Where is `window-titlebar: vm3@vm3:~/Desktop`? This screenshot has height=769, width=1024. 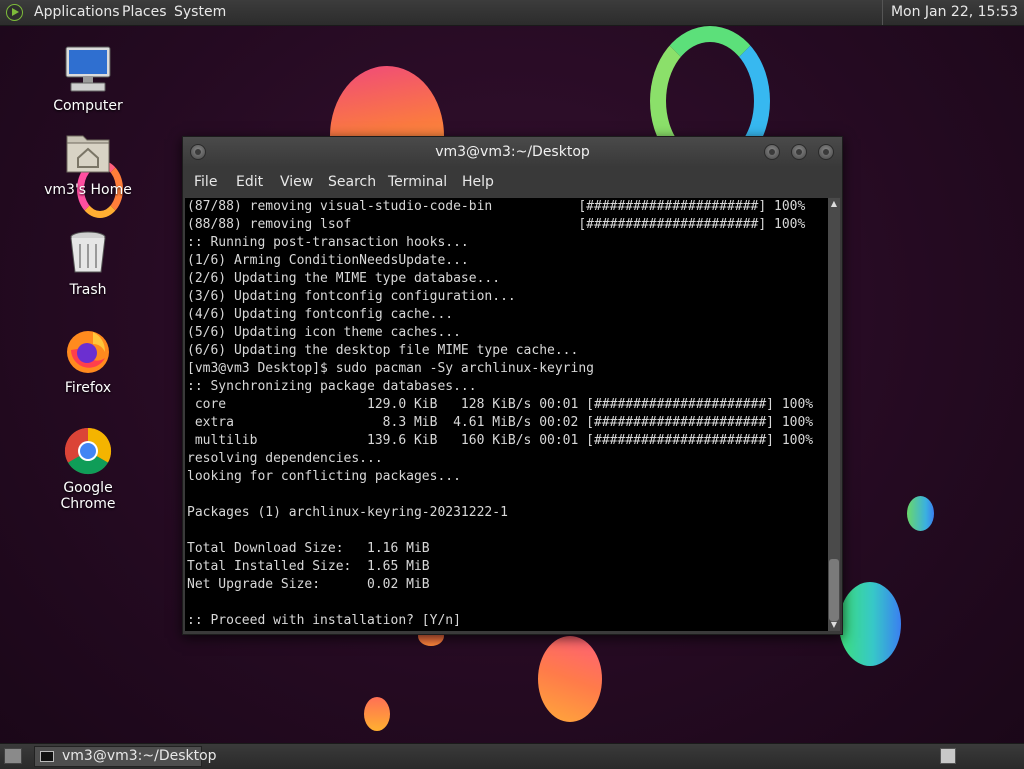
window-titlebar: vm3@vm3:~/Desktop is located at coordinates (512, 152).